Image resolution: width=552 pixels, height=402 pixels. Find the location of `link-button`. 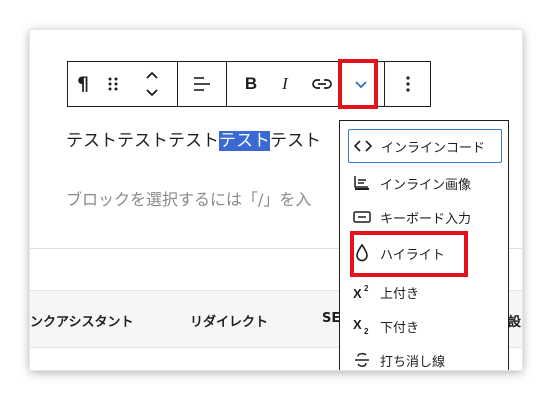

link-button is located at coordinates (322, 84).